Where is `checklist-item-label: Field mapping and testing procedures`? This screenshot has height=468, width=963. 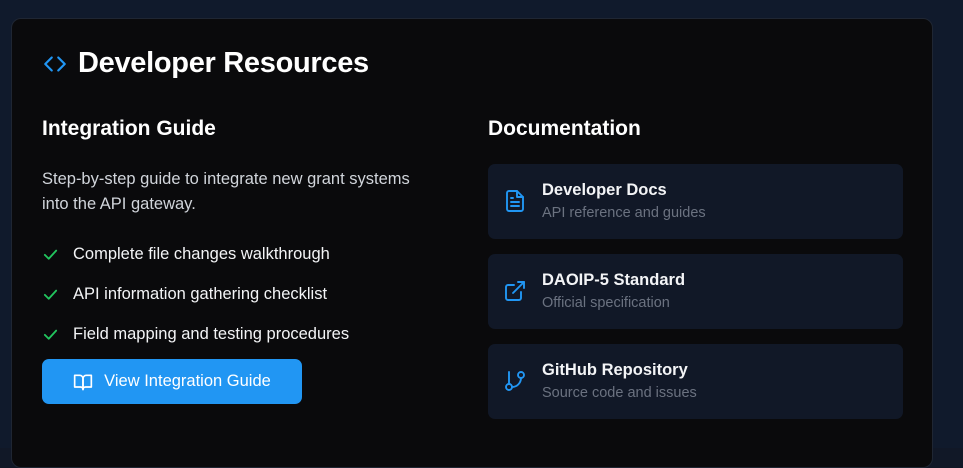
checklist-item-label: Field mapping and testing procedures is located at coordinates (211, 334).